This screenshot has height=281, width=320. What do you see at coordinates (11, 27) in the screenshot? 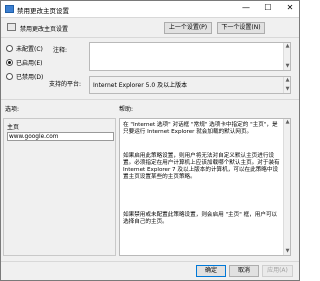
I see `policy-icon` at bounding box center [11, 27].